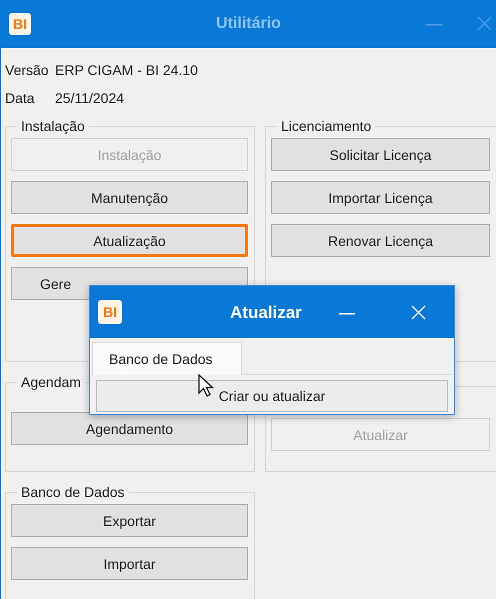 This screenshot has width=496, height=599. I want to click on action-button: Agendamento, so click(129, 428).